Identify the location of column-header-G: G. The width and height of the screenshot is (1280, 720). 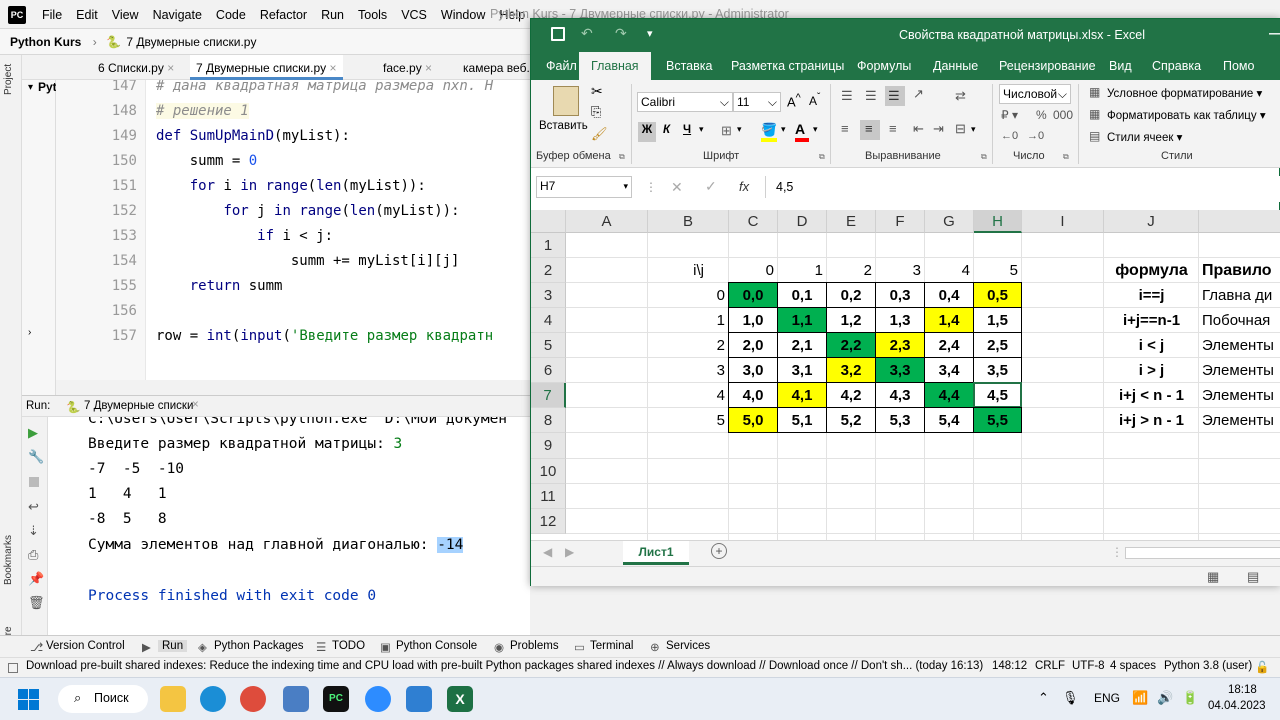
(949, 221).